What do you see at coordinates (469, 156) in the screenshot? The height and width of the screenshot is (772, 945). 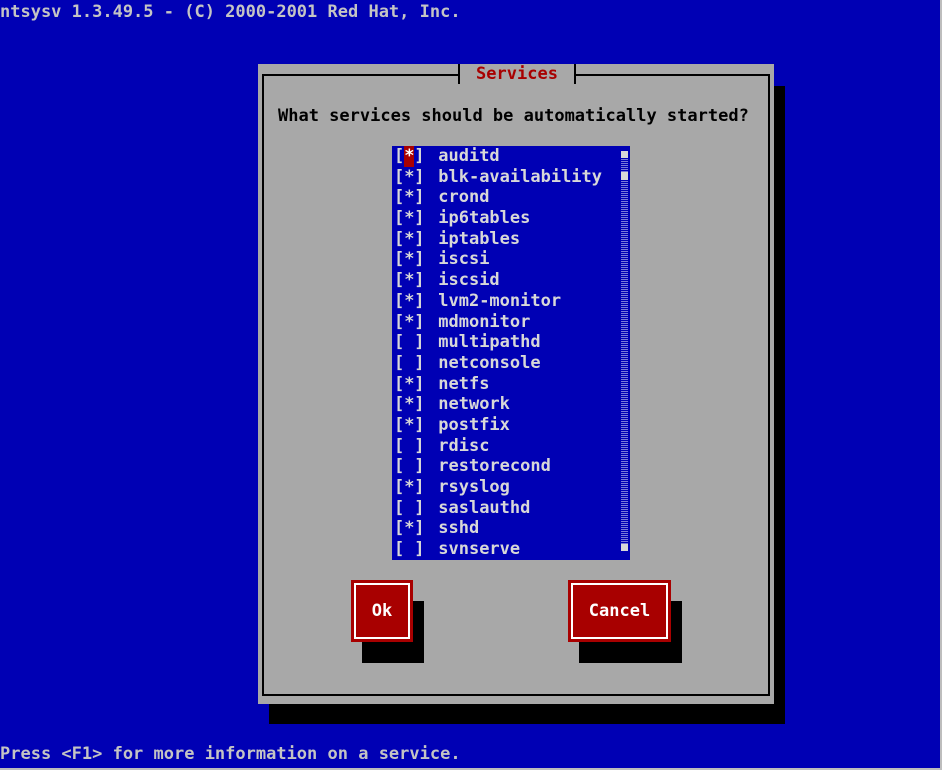 I see `service-name: auditd` at bounding box center [469, 156].